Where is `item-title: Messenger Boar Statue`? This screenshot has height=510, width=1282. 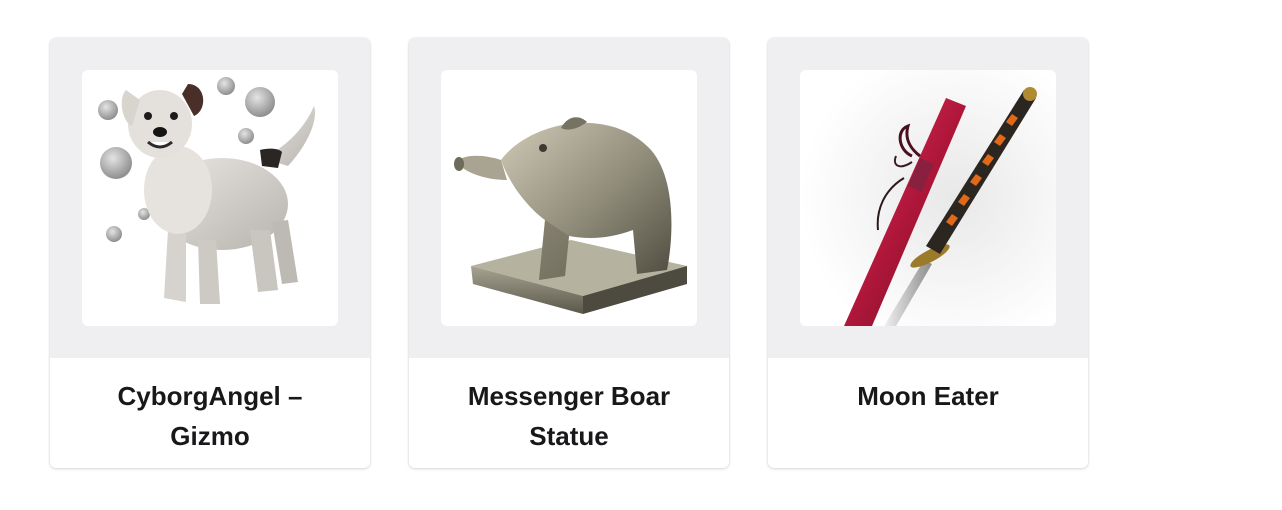 item-title: Messenger Boar Statue is located at coordinates (569, 416).